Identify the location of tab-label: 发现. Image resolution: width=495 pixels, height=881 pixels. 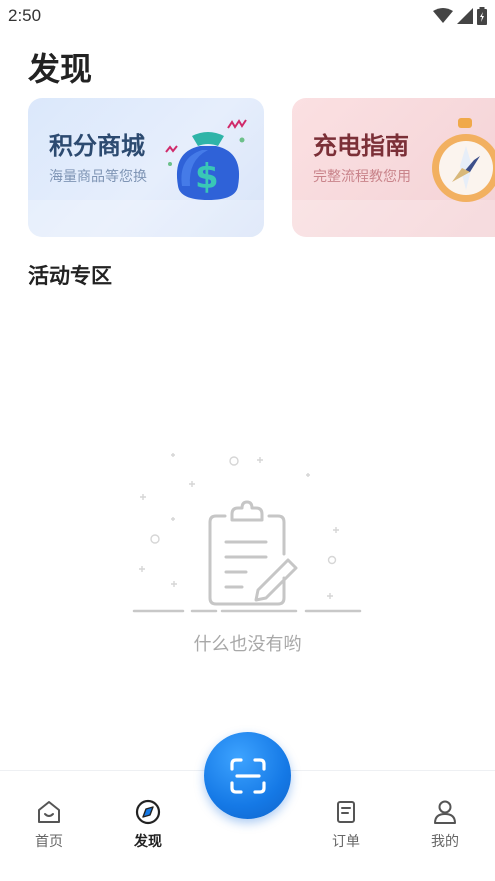
(148, 842).